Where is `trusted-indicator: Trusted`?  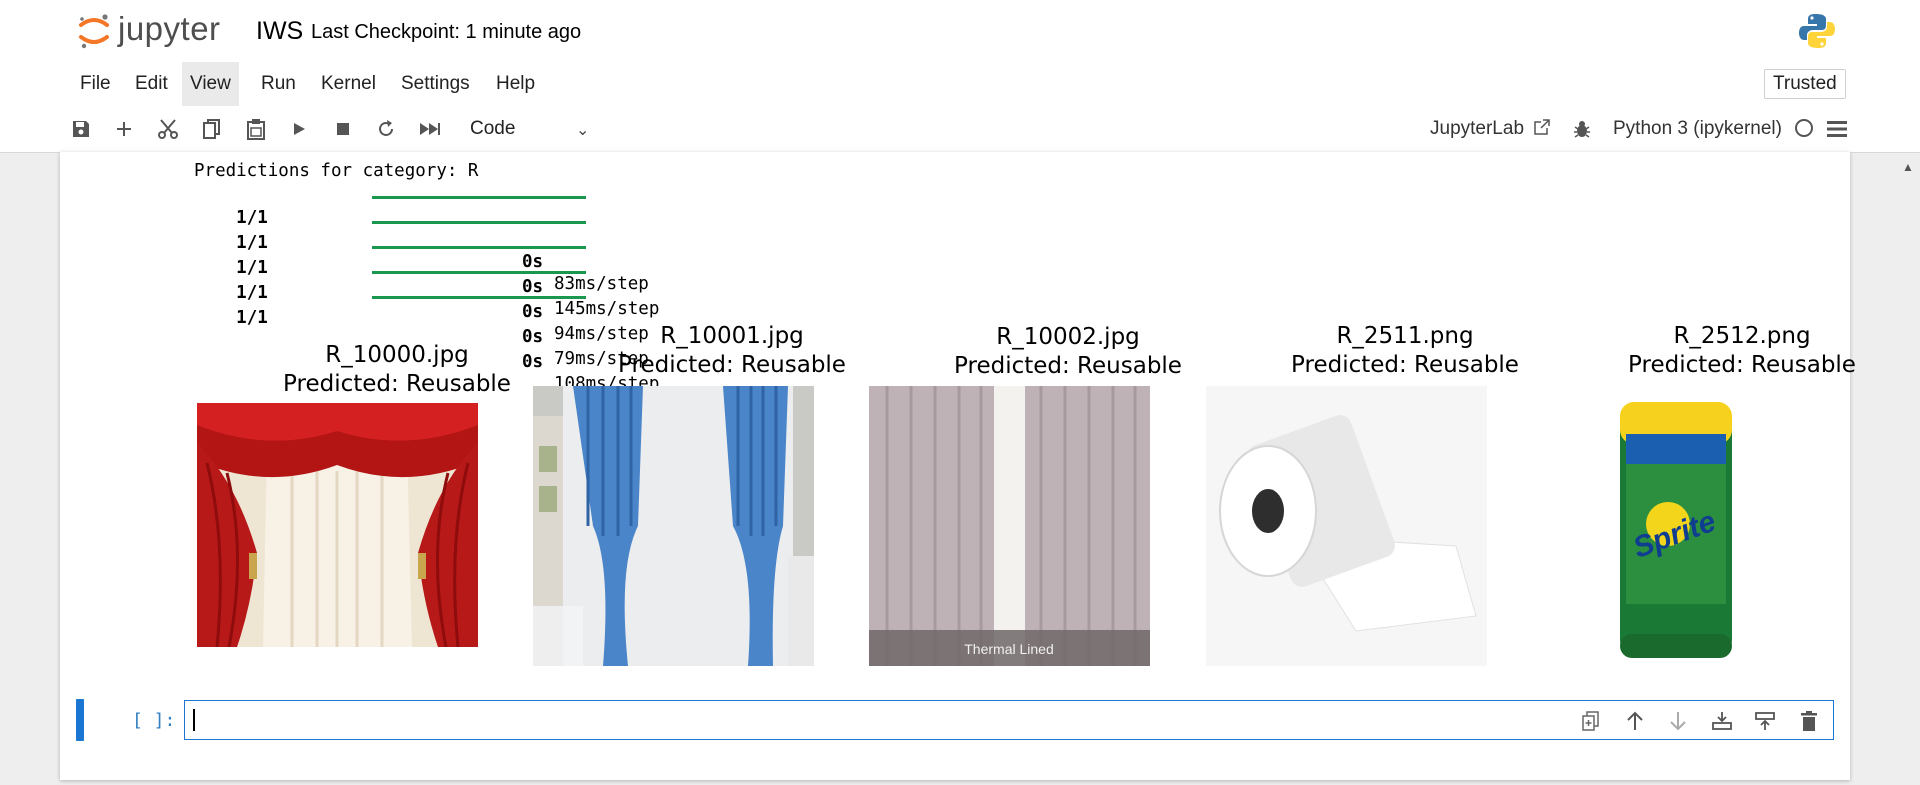 trusted-indicator: Trusted is located at coordinates (1805, 84).